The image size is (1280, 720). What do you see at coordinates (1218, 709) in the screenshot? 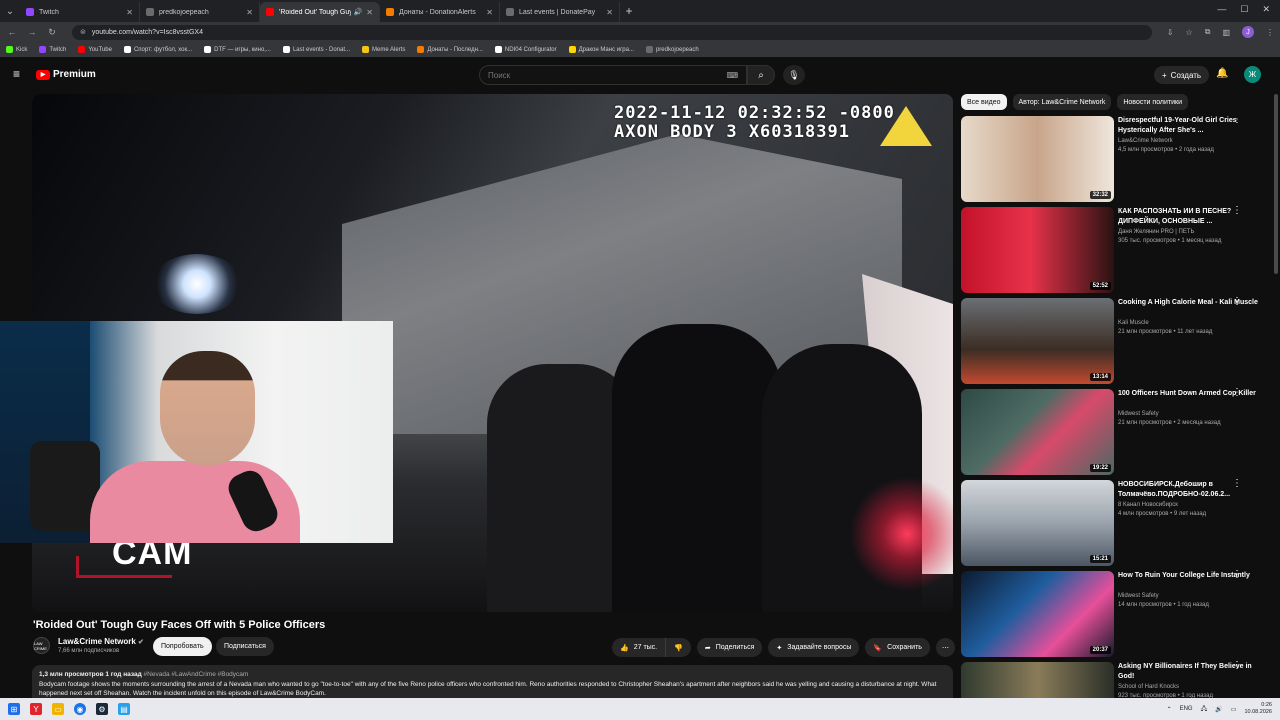
I see `volume-icon: 🔊` at bounding box center [1218, 709].